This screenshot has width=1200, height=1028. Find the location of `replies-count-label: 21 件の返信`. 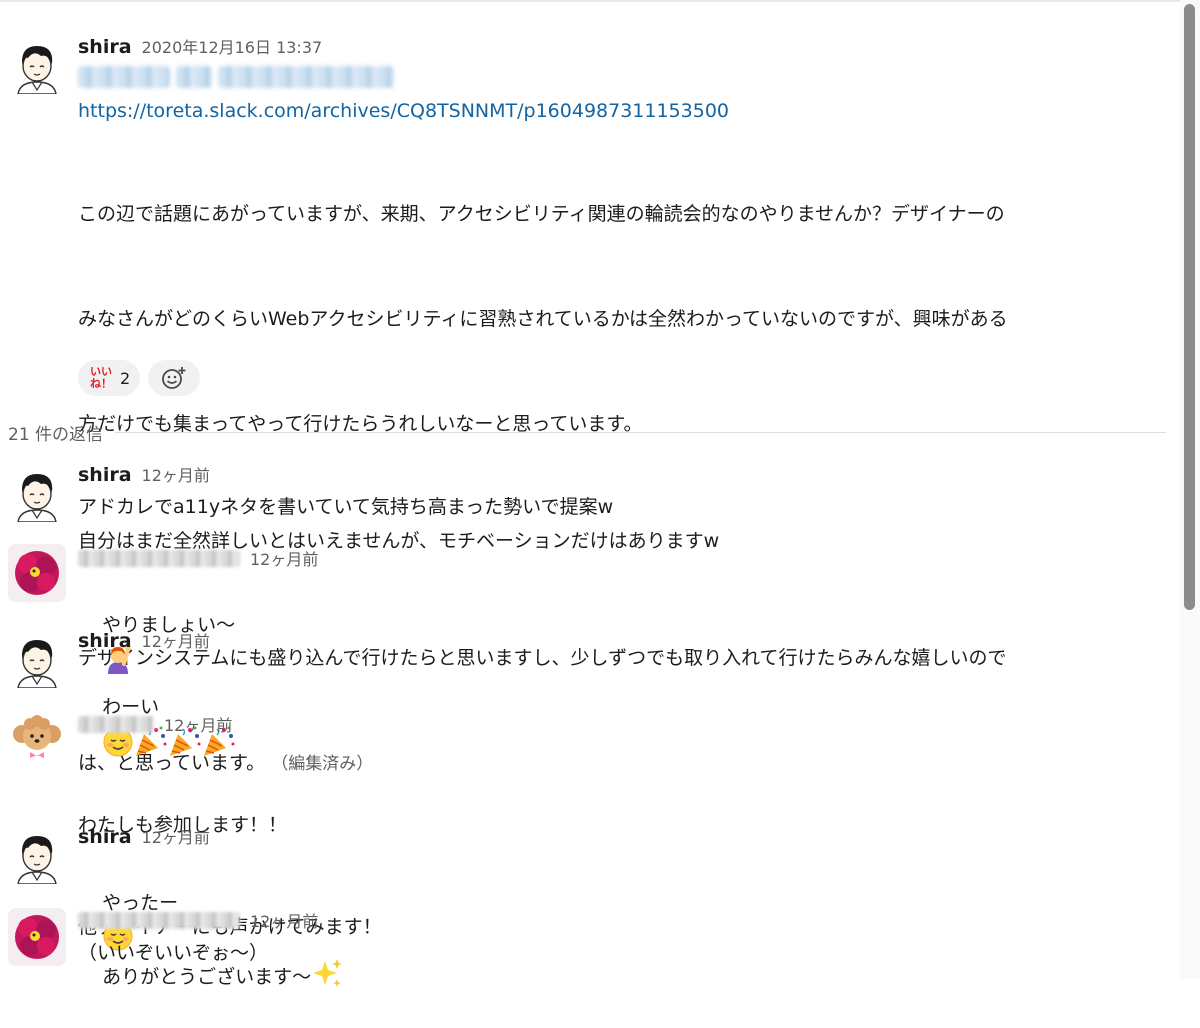

replies-count-label: 21 件の返信 is located at coordinates (56, 435).